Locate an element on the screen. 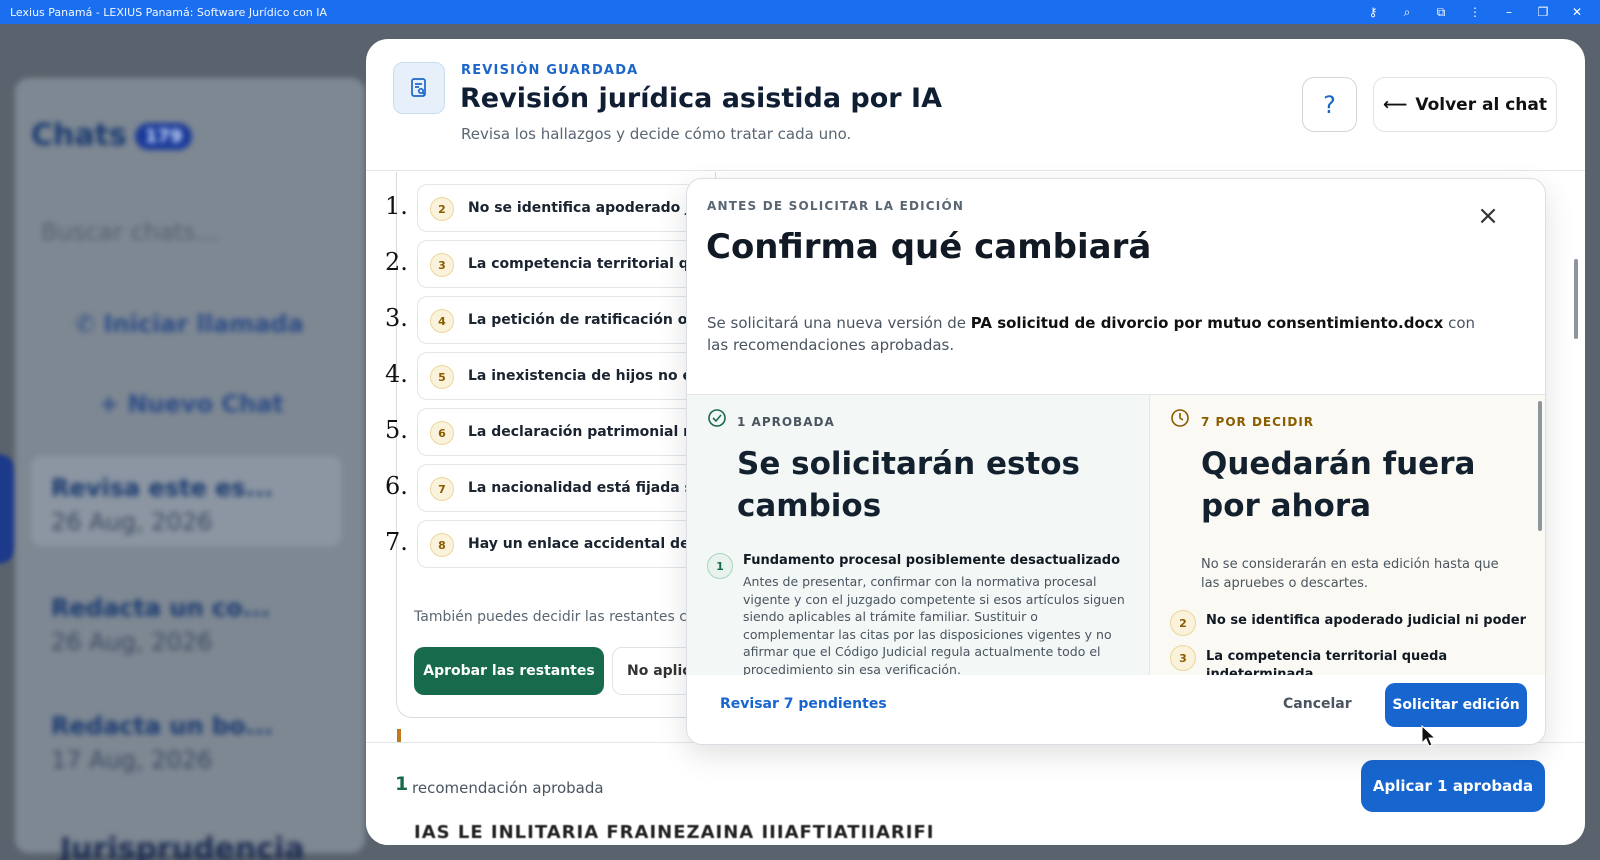 The height and width of the screenshot is (860, 1600). extension-icon: ⧉ is located at coordinates (1441, 12).